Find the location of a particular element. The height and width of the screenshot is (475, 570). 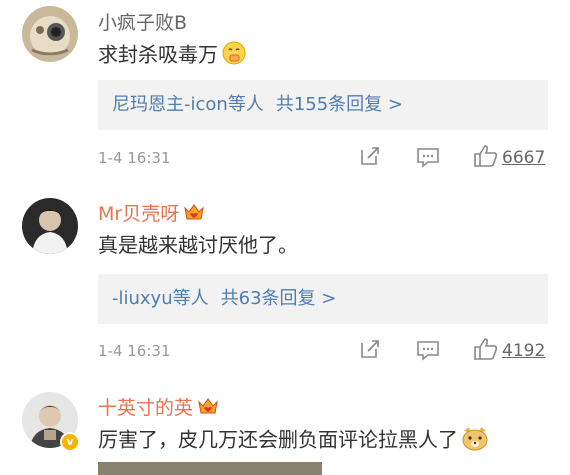

verified-badge-icon: v is located at coordinates (70, 442).